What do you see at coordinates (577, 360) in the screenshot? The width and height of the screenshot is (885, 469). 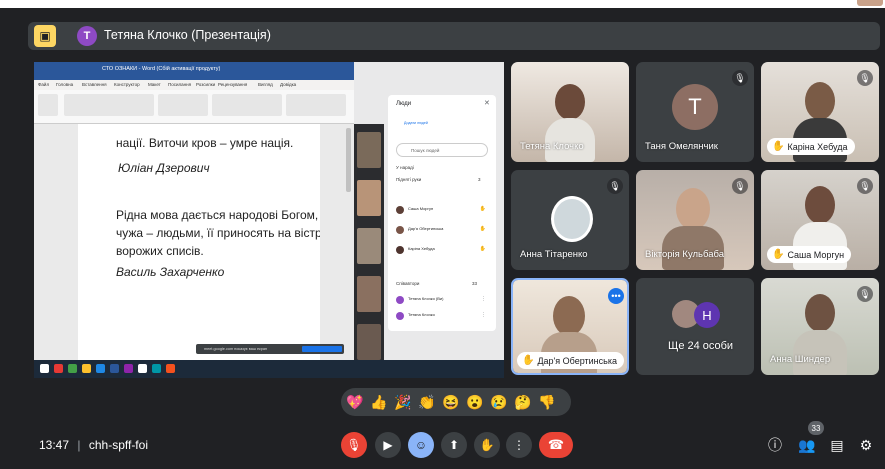 I see `participant-name: Дар'я Обертинська` at bounding box center [577, 360].